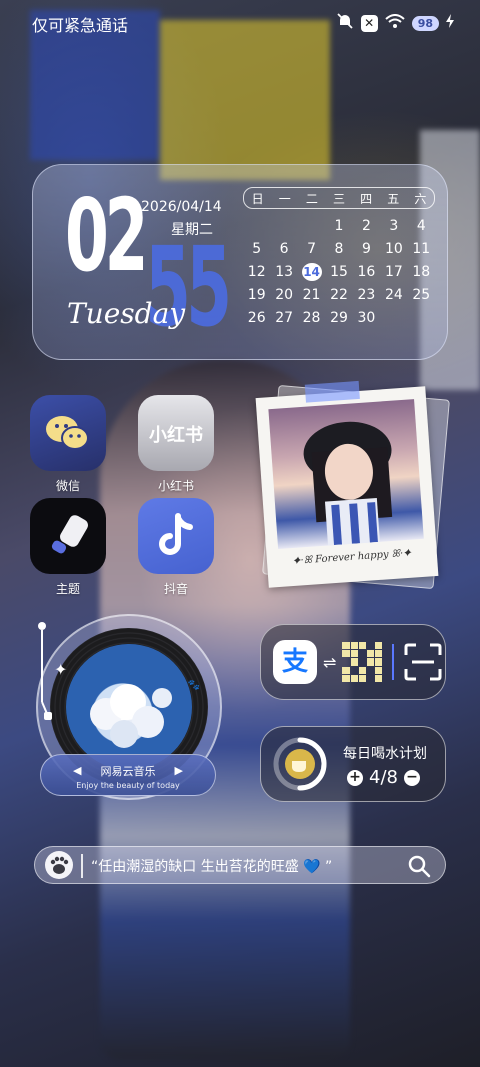 The width and height of the screenshot is (480, 1067). What do you see at coordinates (212, 867) in the screenshot?
I see `search-quote-text: “任由潮湿的缺口 生出苔花的旺盛 💙 ”` at bounding box center [212, 867].